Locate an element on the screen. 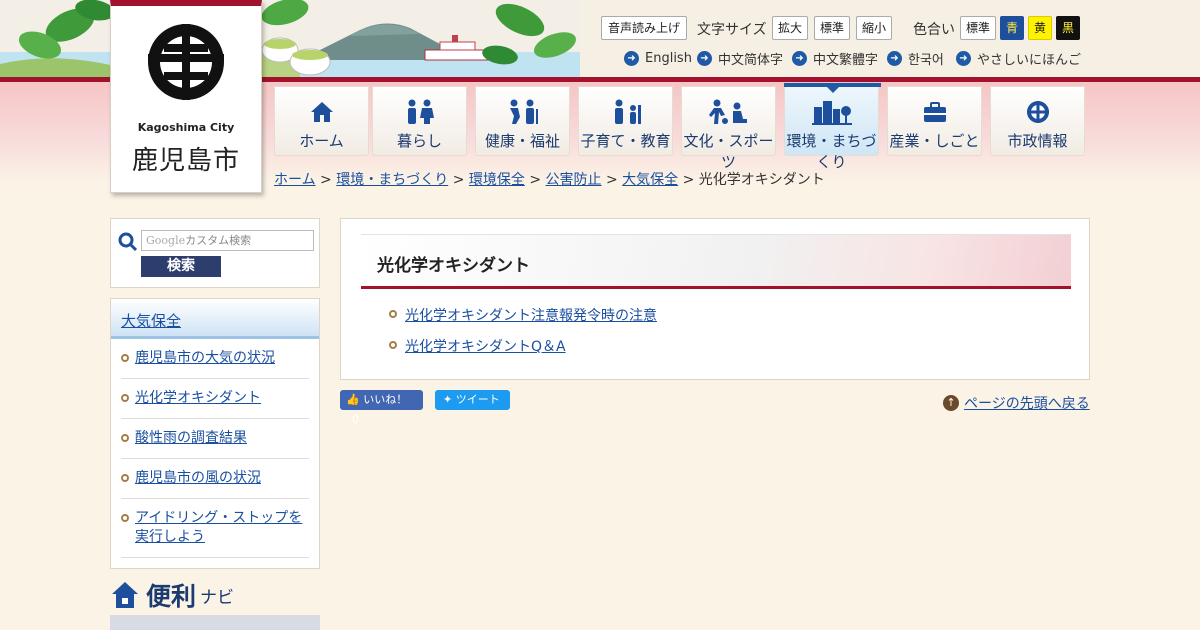 The width and height of the screenshot is (1200, 630). nav-living: 暮らし is located at coordinates (419, 121).